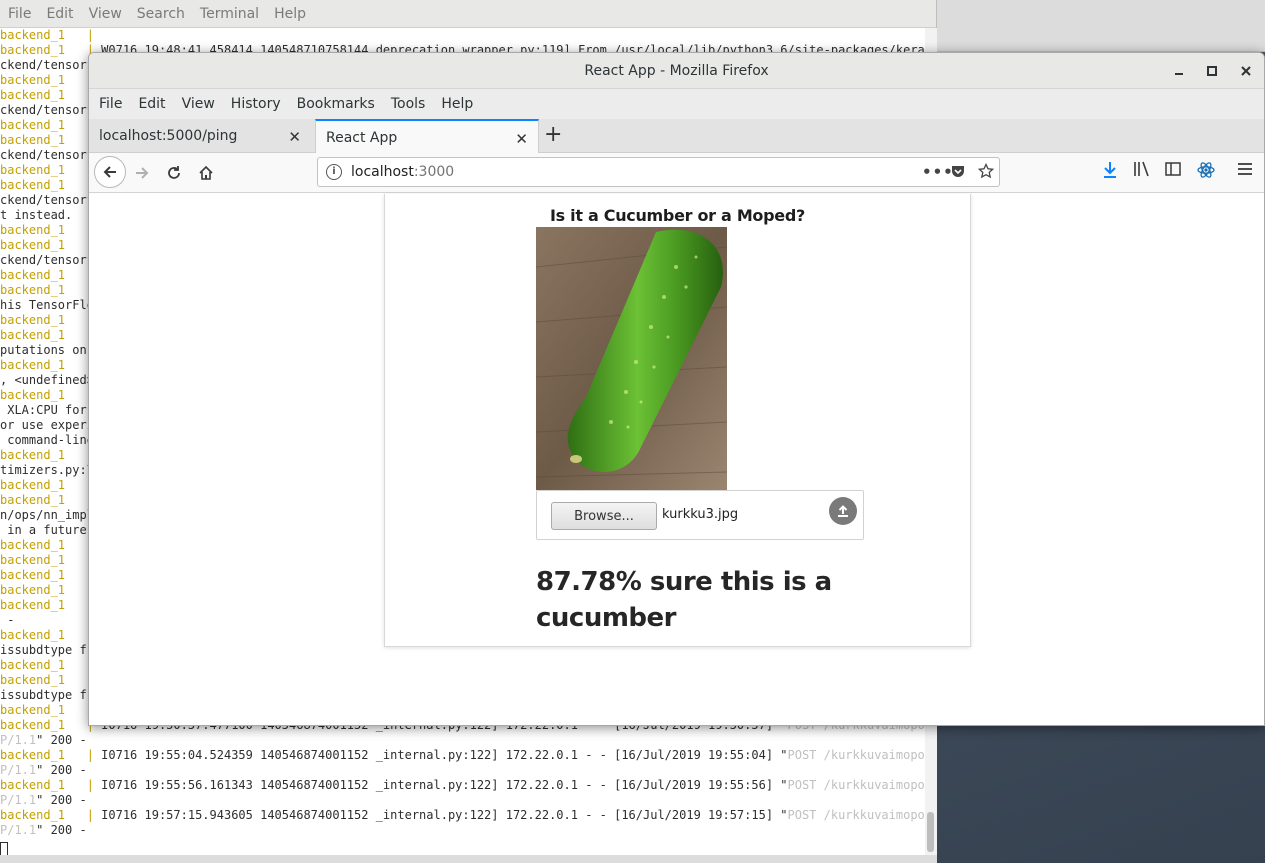  I want to click on minimize-icon, so click(1179, 71).